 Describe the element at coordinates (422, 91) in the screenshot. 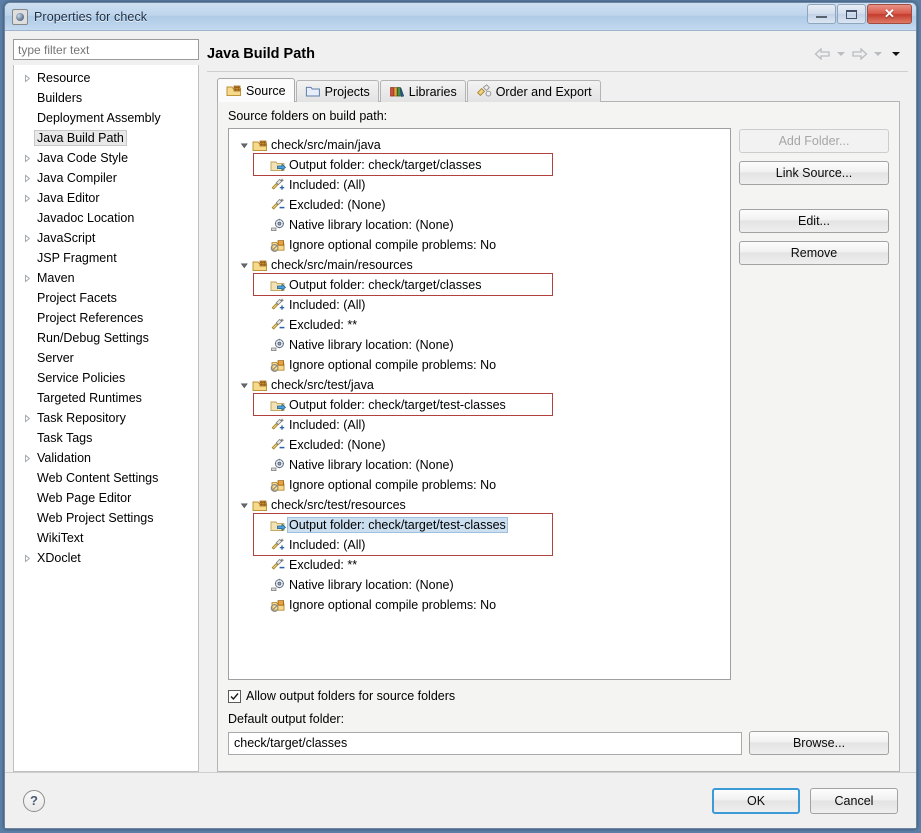

I see `tab-libraries: Libraries` at that location.